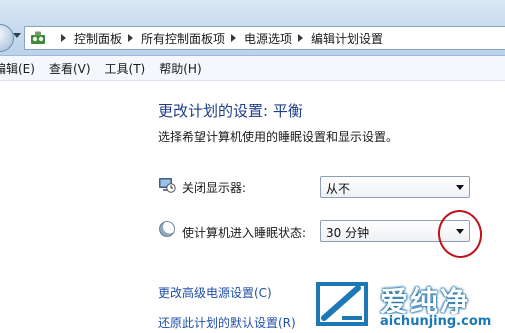  Describe the element at coordinates (38, 37) in the screenshot. I see `control-panel-icon` at that location.